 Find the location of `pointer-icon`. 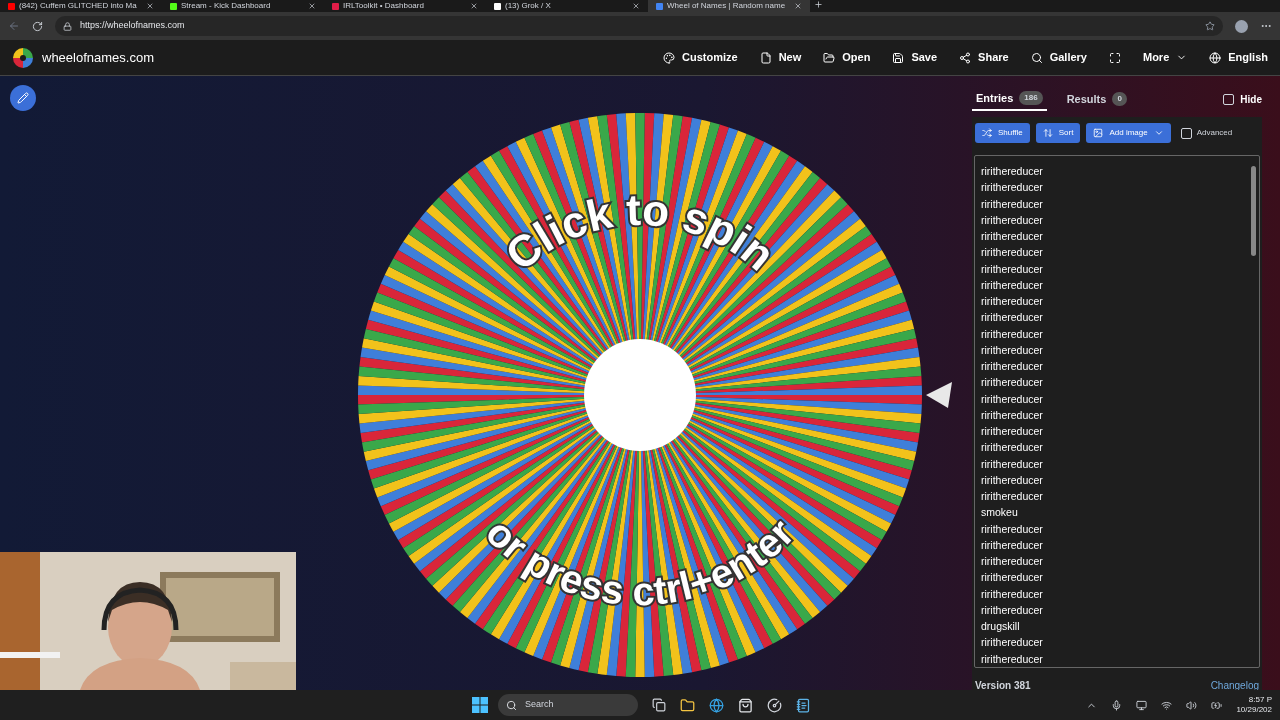

pointer-icon is located at coordinates (939, 395).